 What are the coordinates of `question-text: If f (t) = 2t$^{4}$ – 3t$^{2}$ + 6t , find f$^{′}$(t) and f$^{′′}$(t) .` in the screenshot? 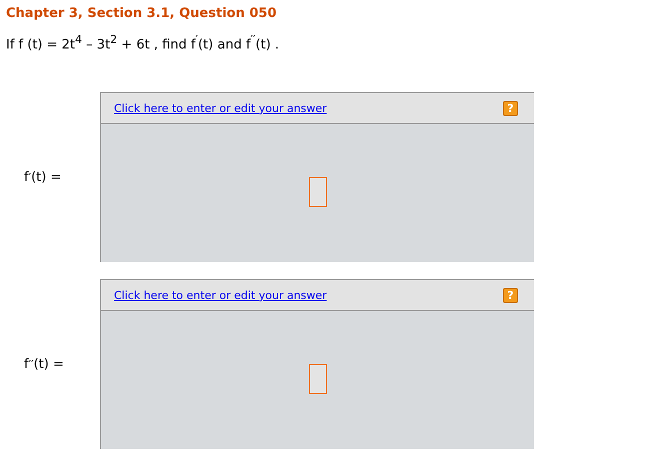 It's located at (143, 42).